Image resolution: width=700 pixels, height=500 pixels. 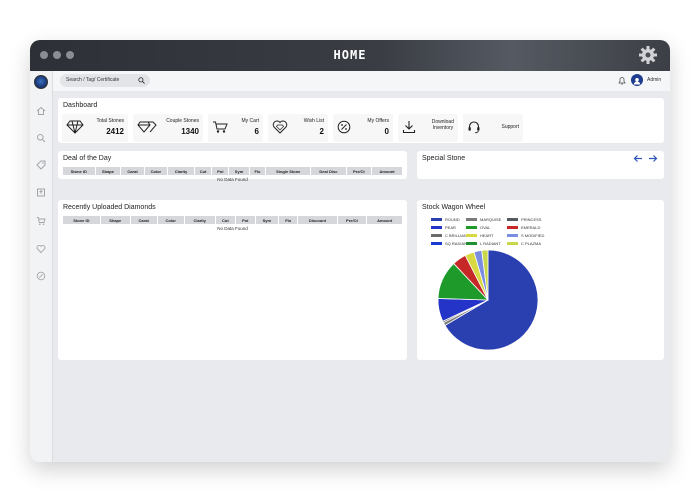 I want to click on deal-column-header: Deal Disc, so click(x=328, y=171).